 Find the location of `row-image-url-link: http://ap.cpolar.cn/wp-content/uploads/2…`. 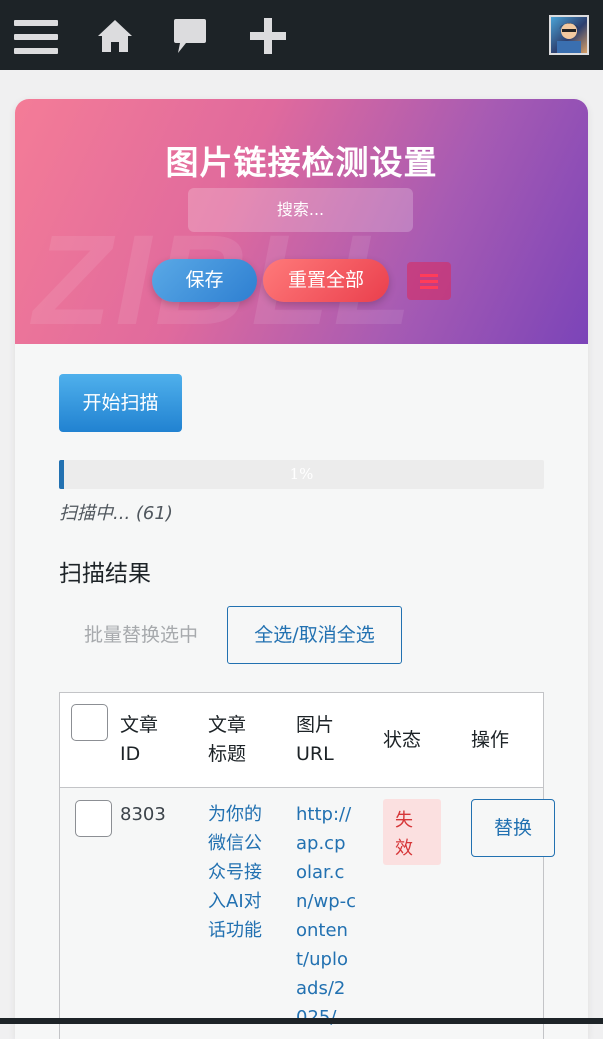

row-image-url-link: http://ap.cpolar.cn/wp-content/uploads/2… is located at coordinates (326, 919).